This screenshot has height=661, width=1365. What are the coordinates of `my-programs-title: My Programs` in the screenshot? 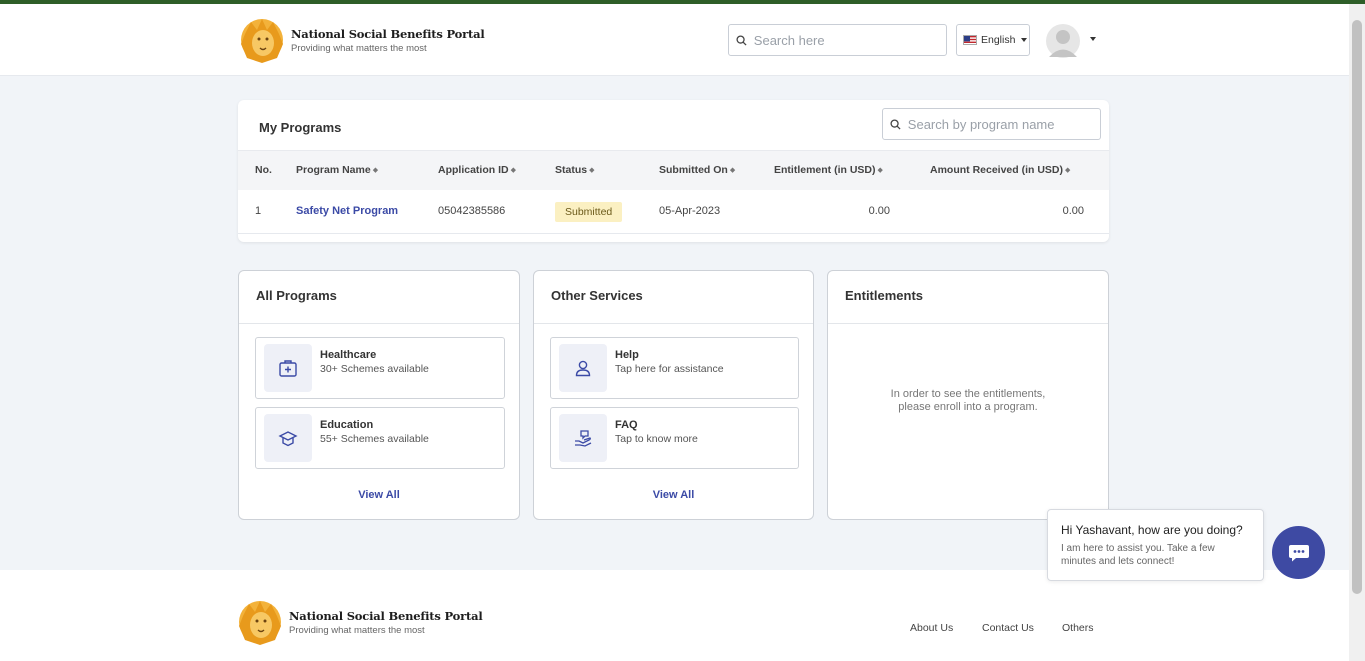 It's located at (300, 127).